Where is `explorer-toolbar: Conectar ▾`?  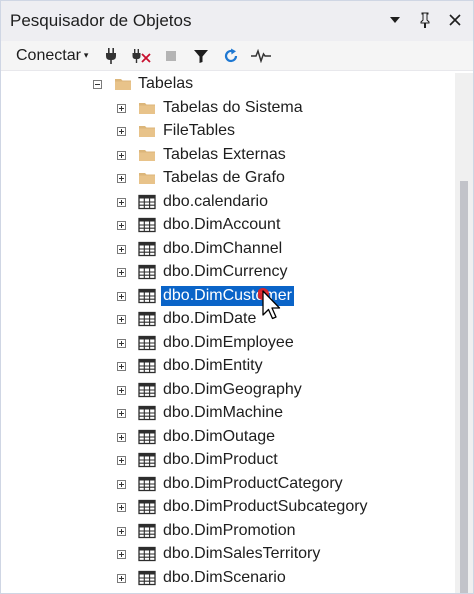
explorer-toolbar: Conectar ▾ is located at coordinates (237, 56).